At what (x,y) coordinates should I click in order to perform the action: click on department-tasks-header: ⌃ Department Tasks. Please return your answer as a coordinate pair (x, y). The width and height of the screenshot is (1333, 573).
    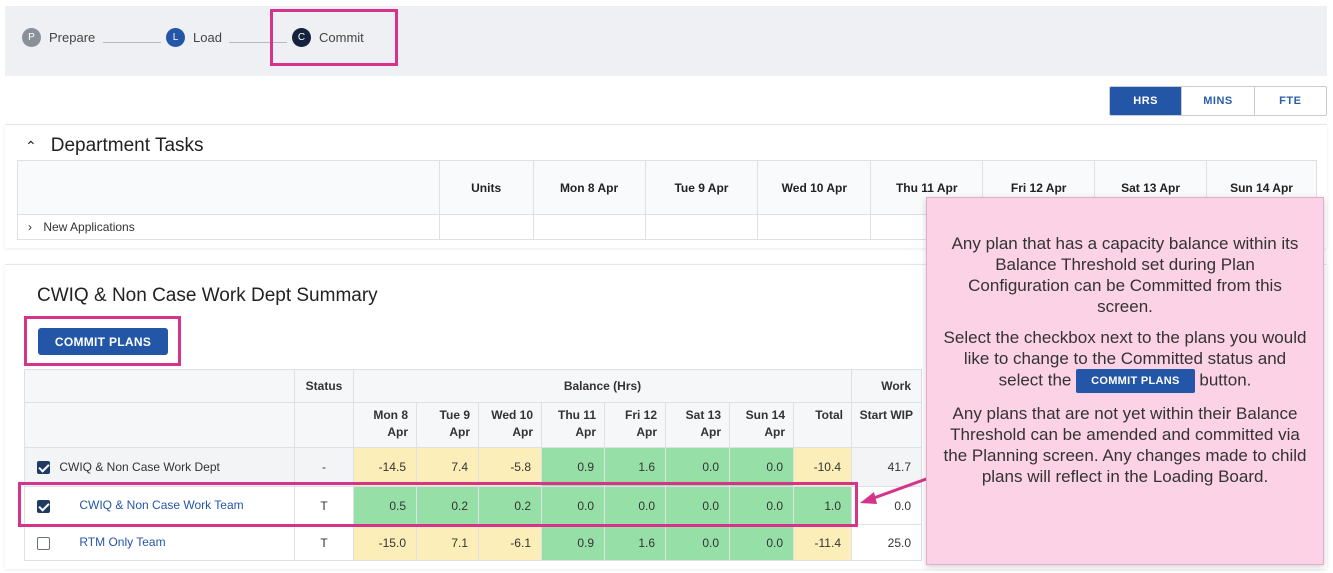
    Looking at the image, I should click on (114, 146).